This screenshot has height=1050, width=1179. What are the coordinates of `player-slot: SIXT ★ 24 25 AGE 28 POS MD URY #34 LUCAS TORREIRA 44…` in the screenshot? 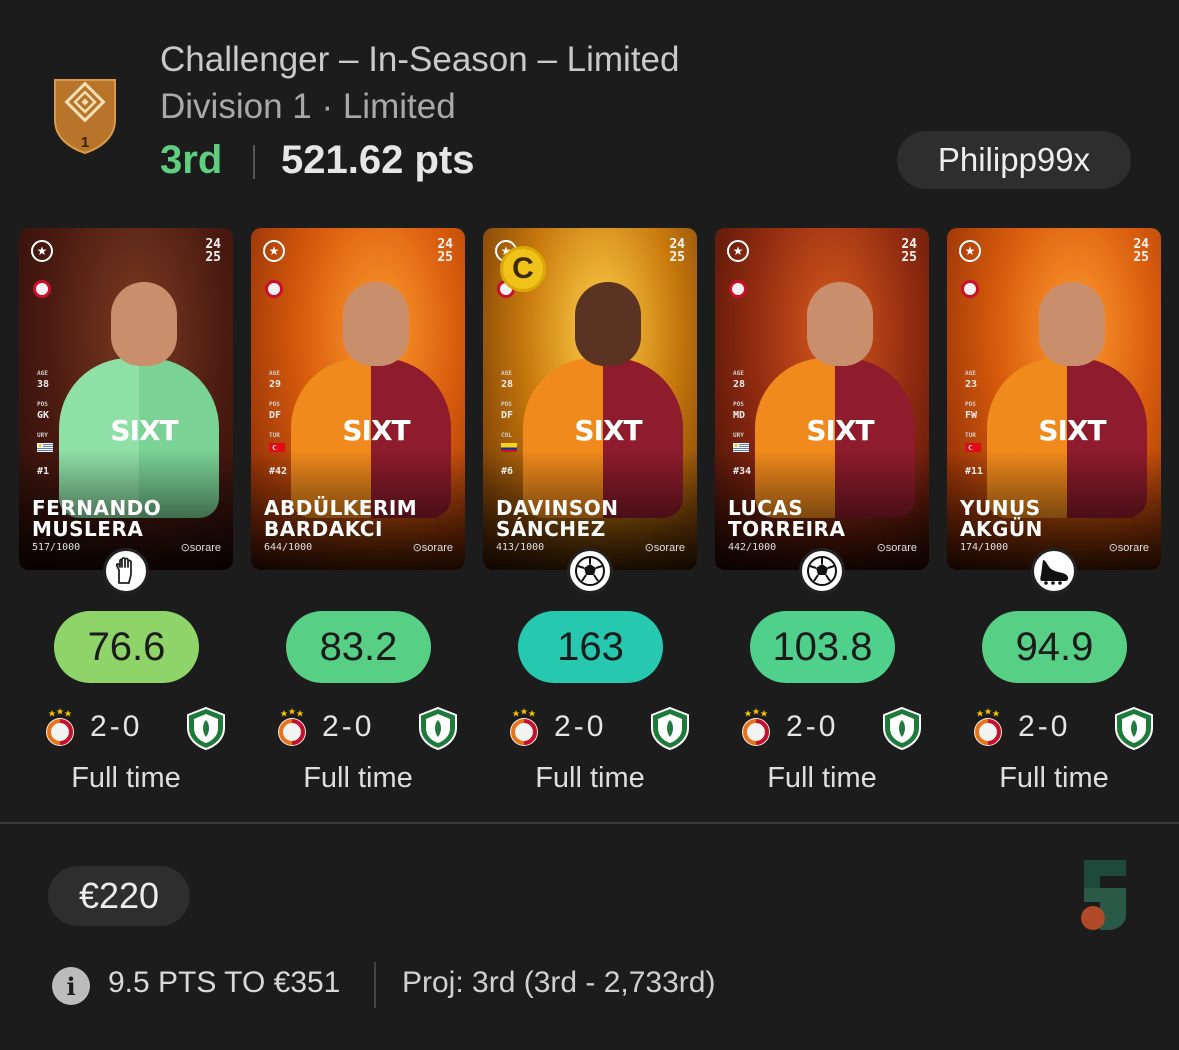 It's located at (822, 518).